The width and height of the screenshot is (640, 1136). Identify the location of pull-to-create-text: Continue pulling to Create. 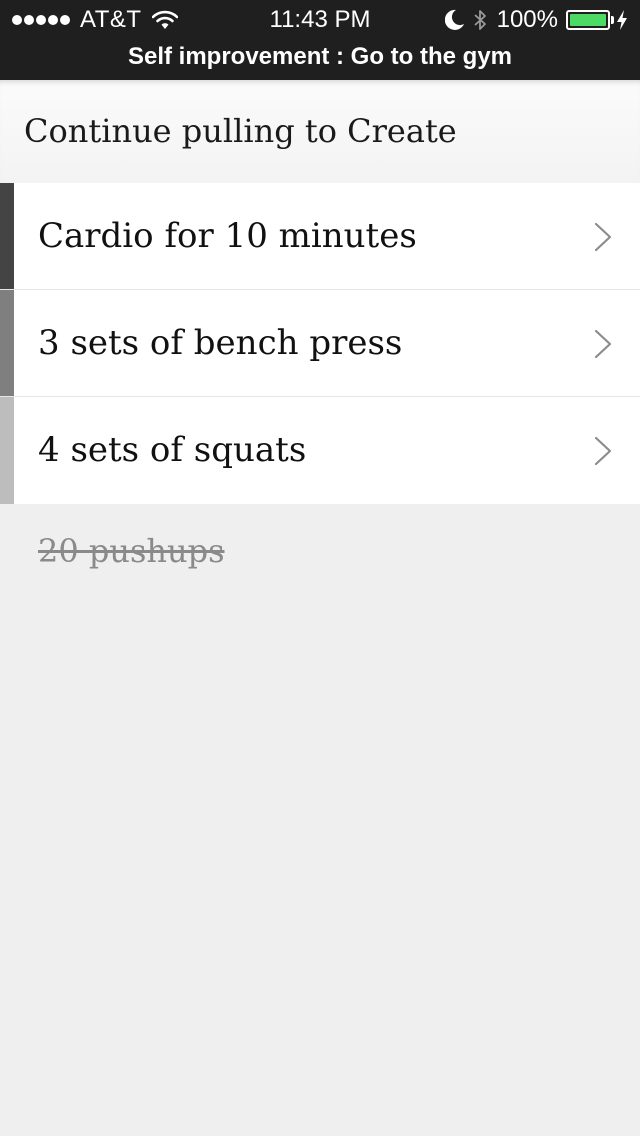
(240, 131).